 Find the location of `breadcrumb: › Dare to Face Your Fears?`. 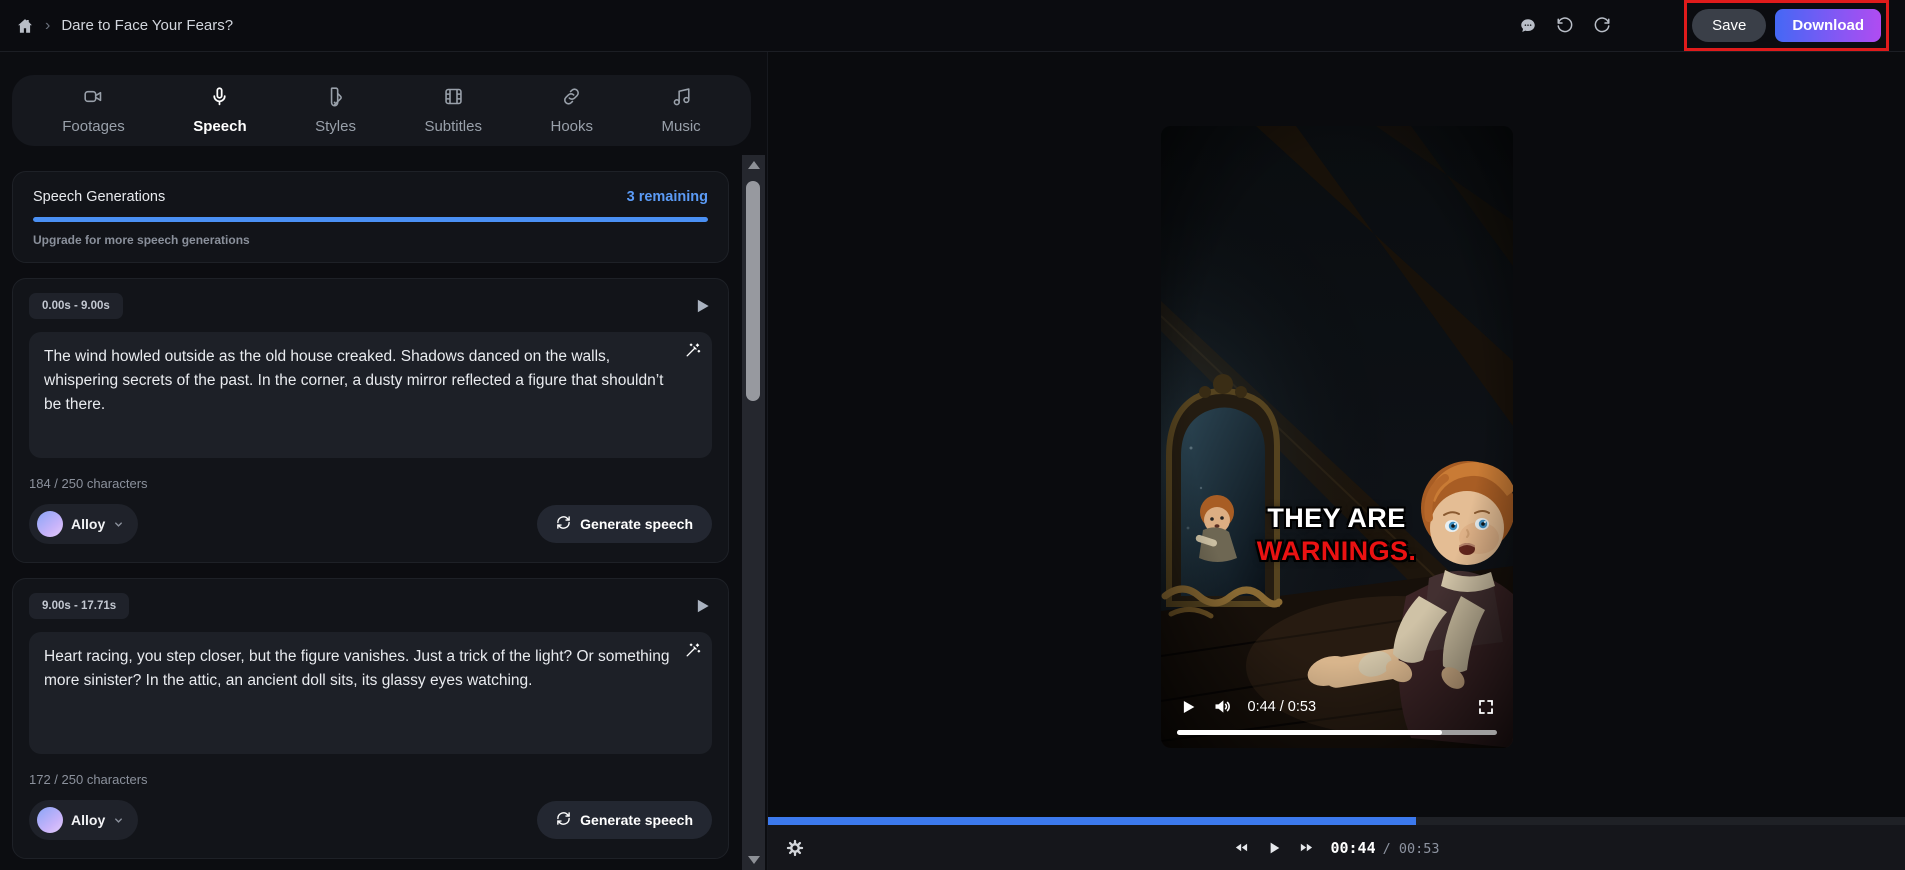

breadcrumb: › Dare to Face Your Fears? is located at coordinates (124, 26).